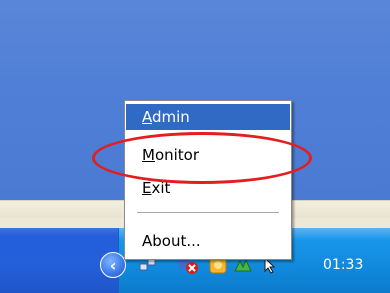 Image resolution: width=390 pixels, height=293 pixels. Describe the element at coordinates (113, 265) in the screenshot. I see `show-hidden-icons-chevron-icon: ‹` at that location.